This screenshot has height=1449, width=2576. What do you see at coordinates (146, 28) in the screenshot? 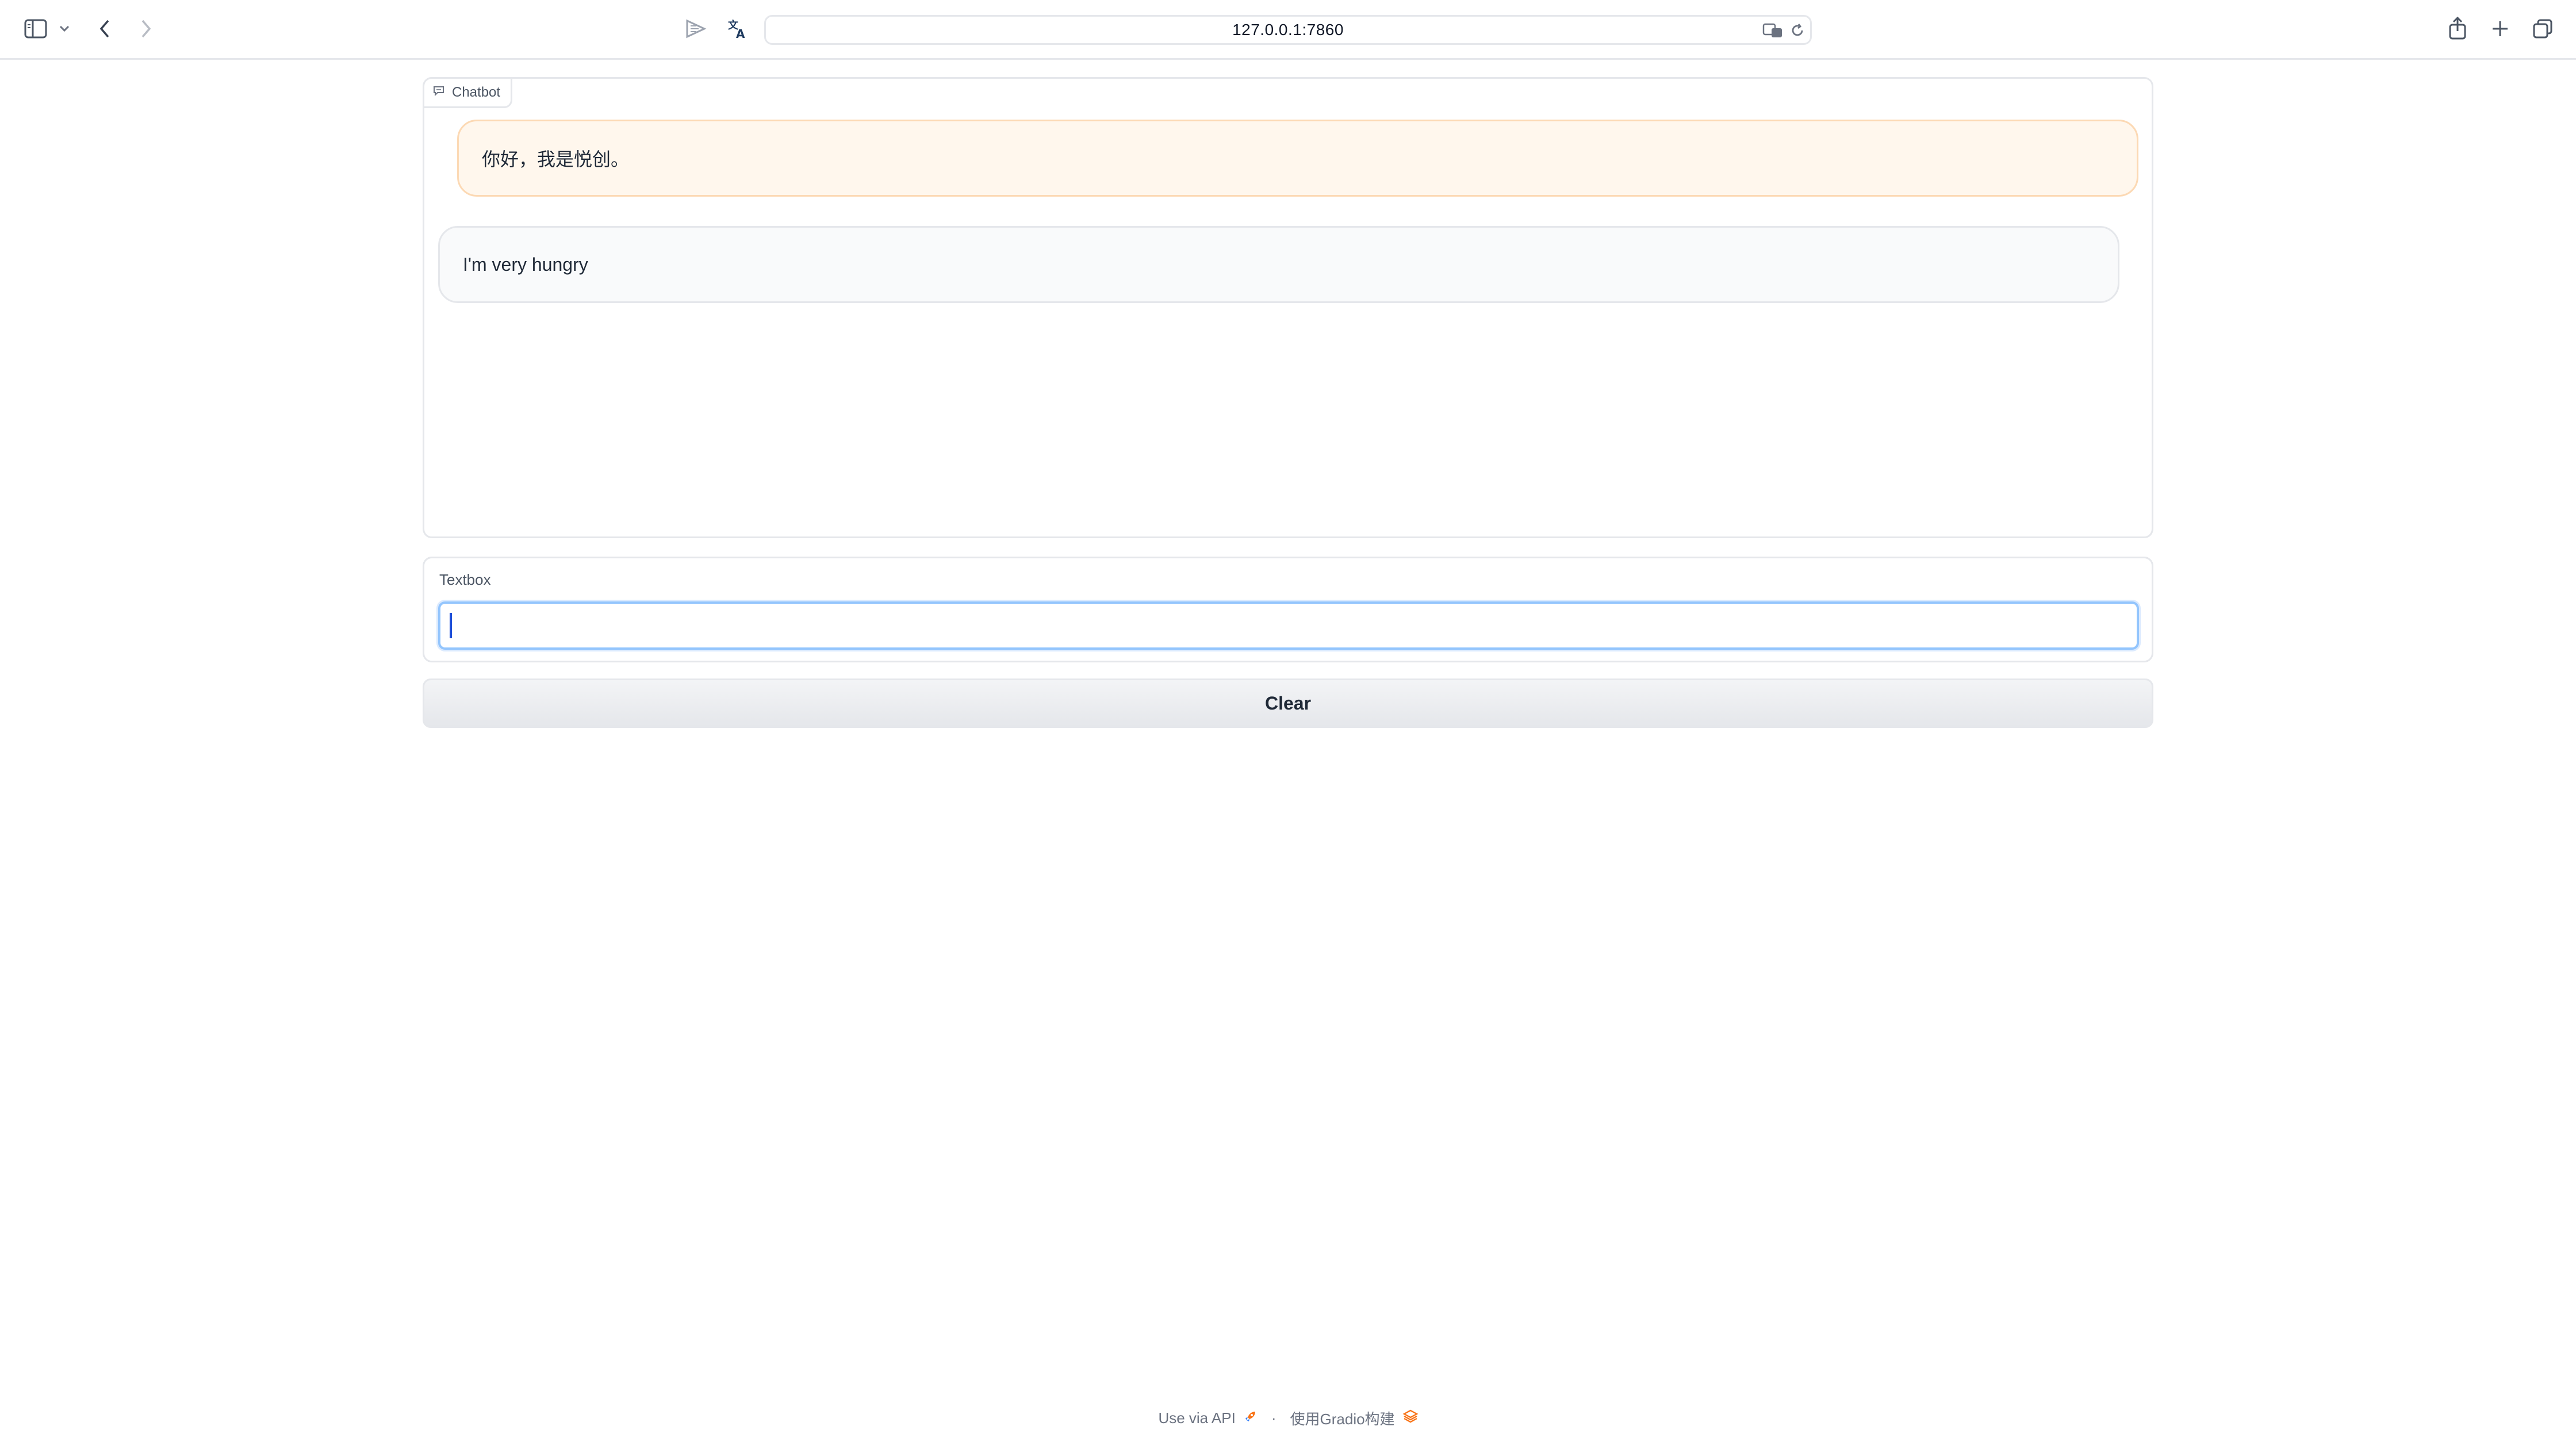
I see `forward-icon` at bounding box center [146, 28].